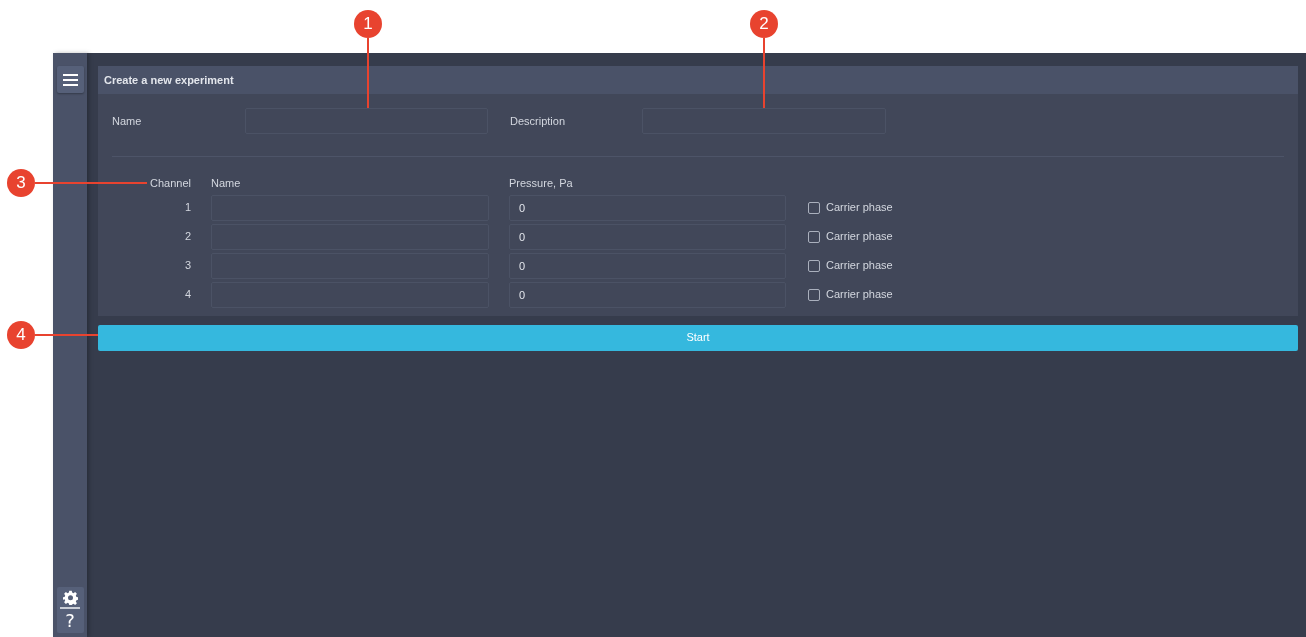 Image resolution: width=1306 pixels, height=637 pixels. What do you see at coordinates (187, 266) in the screenshot?
I see `channel-number: 3` at bounding box center [187, 266].